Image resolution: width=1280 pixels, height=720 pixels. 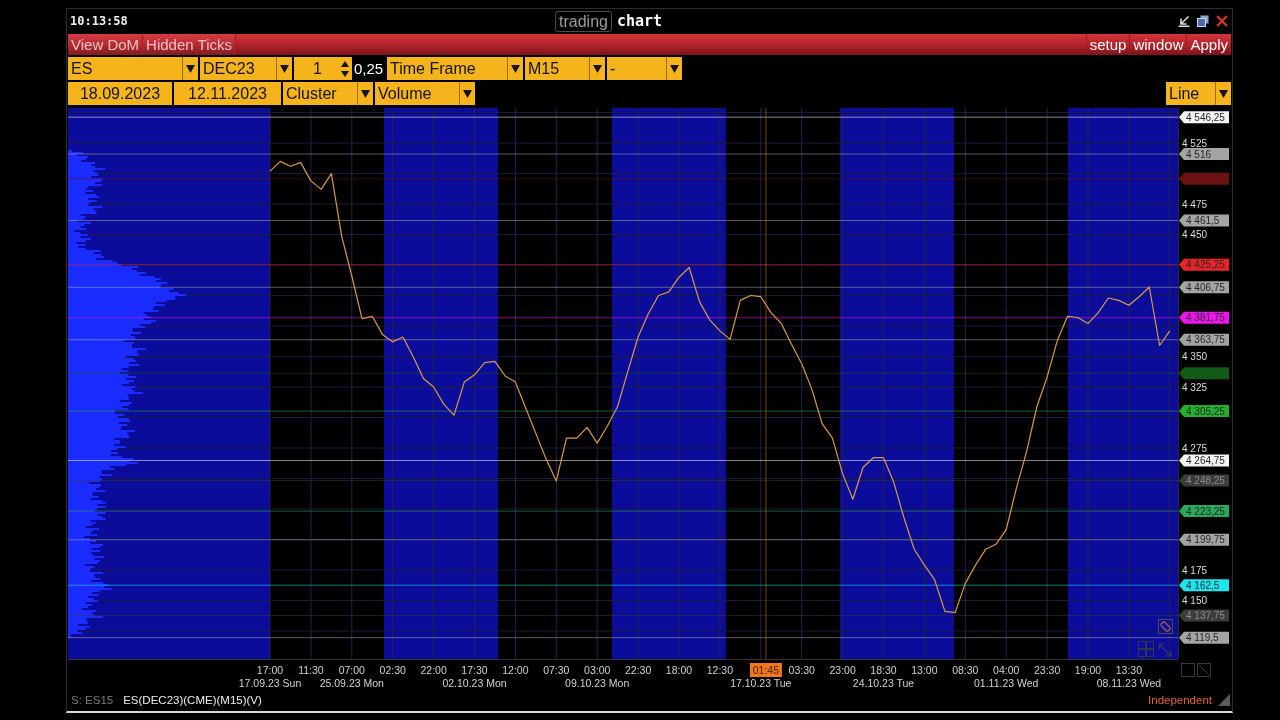 I want to click on price-tag: 4 119,5, so click(x=1204, y=637).